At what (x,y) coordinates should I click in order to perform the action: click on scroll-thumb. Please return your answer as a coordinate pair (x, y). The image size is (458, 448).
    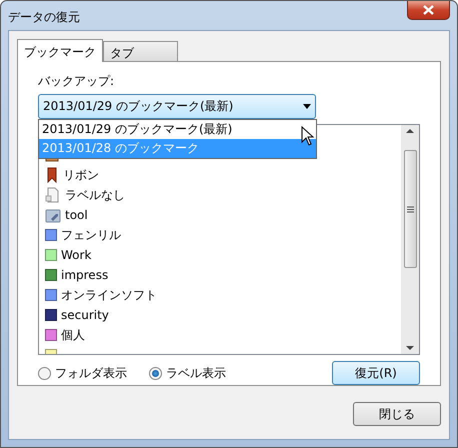
    Looking at the image, I should click on (410, 209).